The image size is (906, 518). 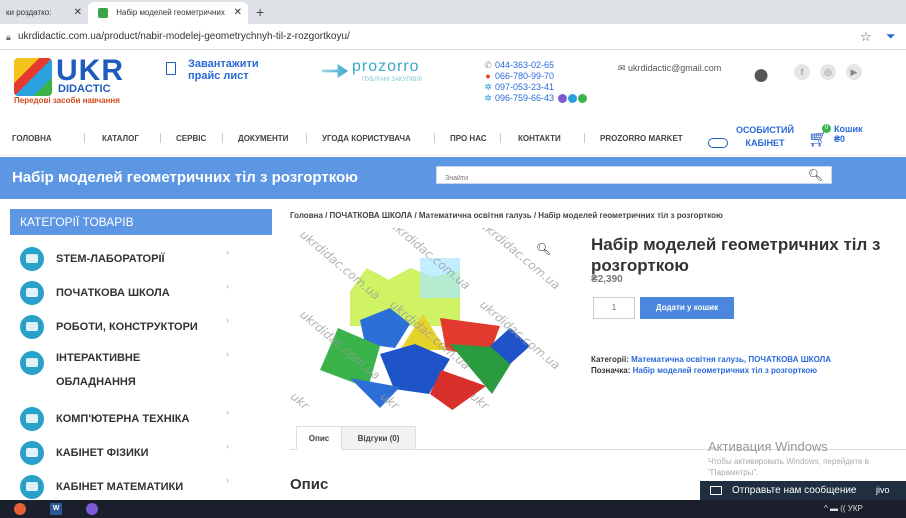 I want to click on search-icon: 🔍︎, so click(x=815, y=175).